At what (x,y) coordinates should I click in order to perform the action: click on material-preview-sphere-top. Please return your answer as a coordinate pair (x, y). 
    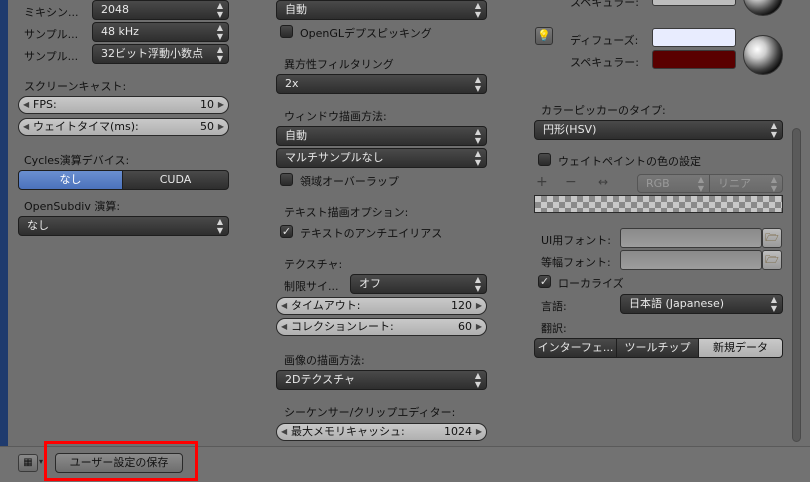
    Looking at the image, I should click on (763, 8).